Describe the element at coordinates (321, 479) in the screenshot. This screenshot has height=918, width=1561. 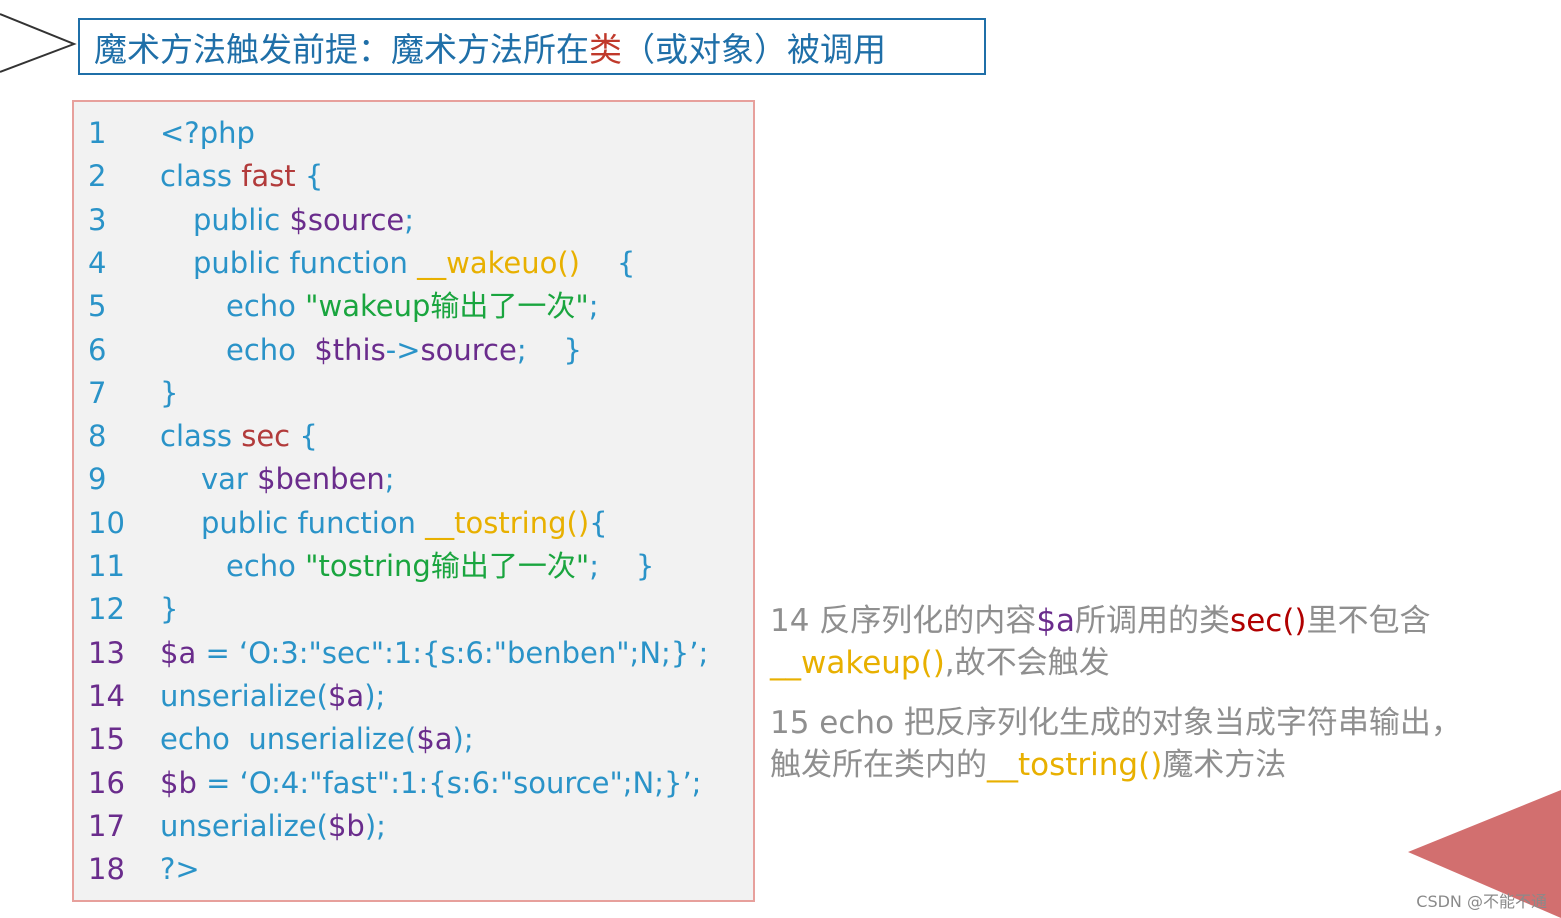
I see `code-token: $benben` at that location.